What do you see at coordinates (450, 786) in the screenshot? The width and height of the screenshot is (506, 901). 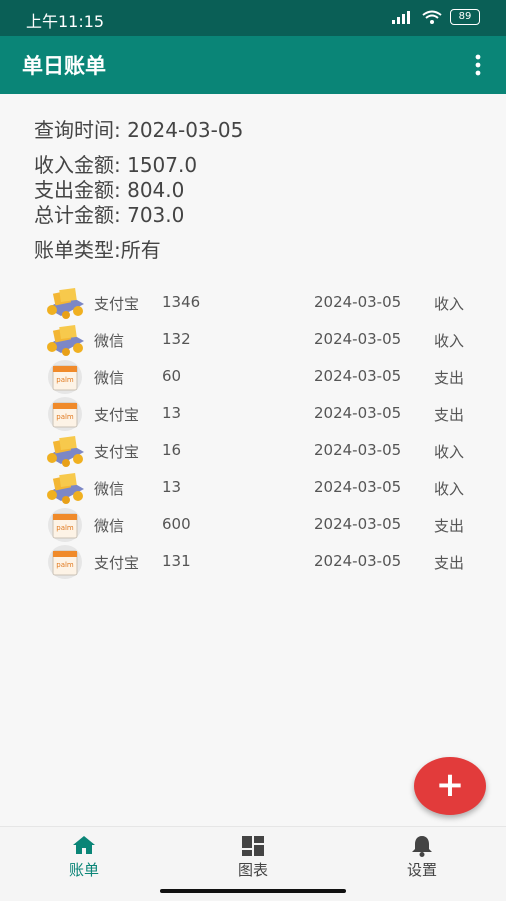 I see `add-bill-button: +` at bounding box center [450, 786].